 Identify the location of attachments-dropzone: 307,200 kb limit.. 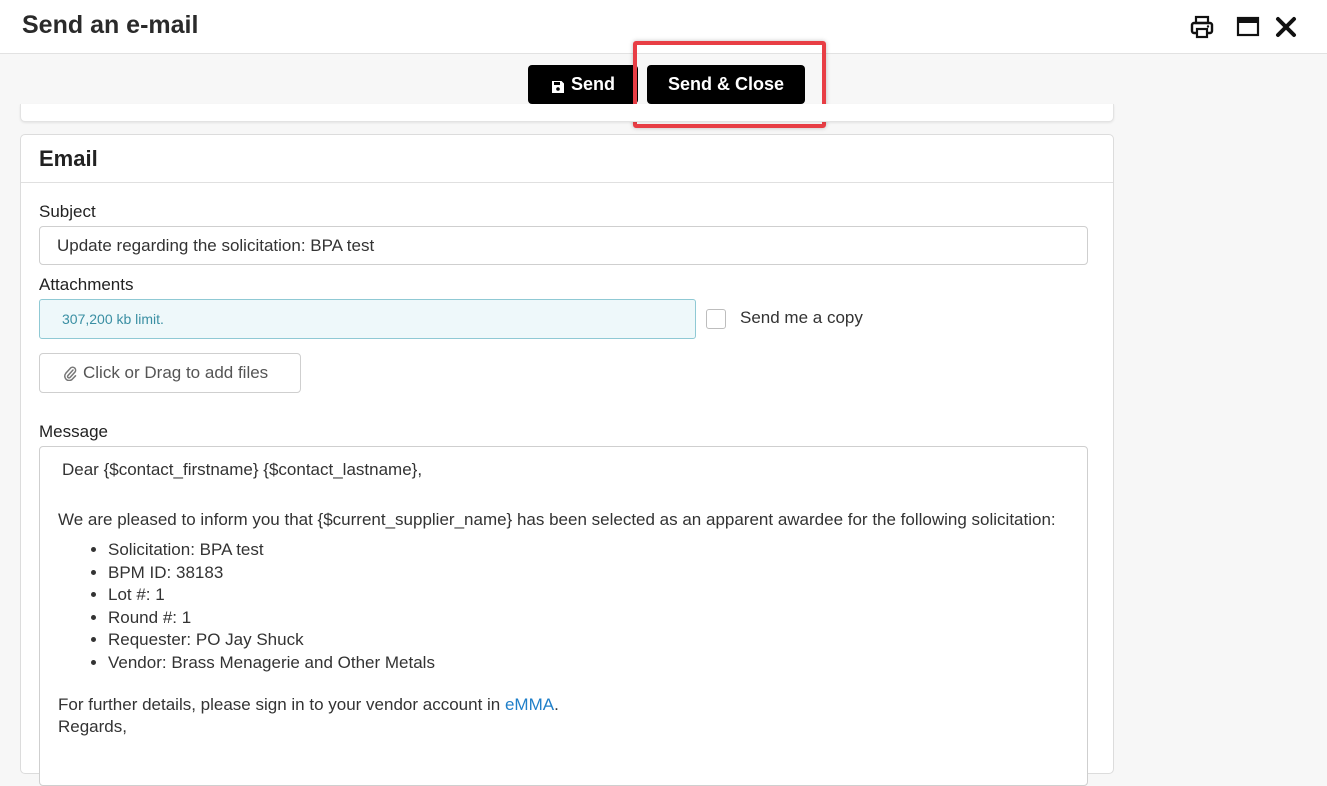
(367, 319).